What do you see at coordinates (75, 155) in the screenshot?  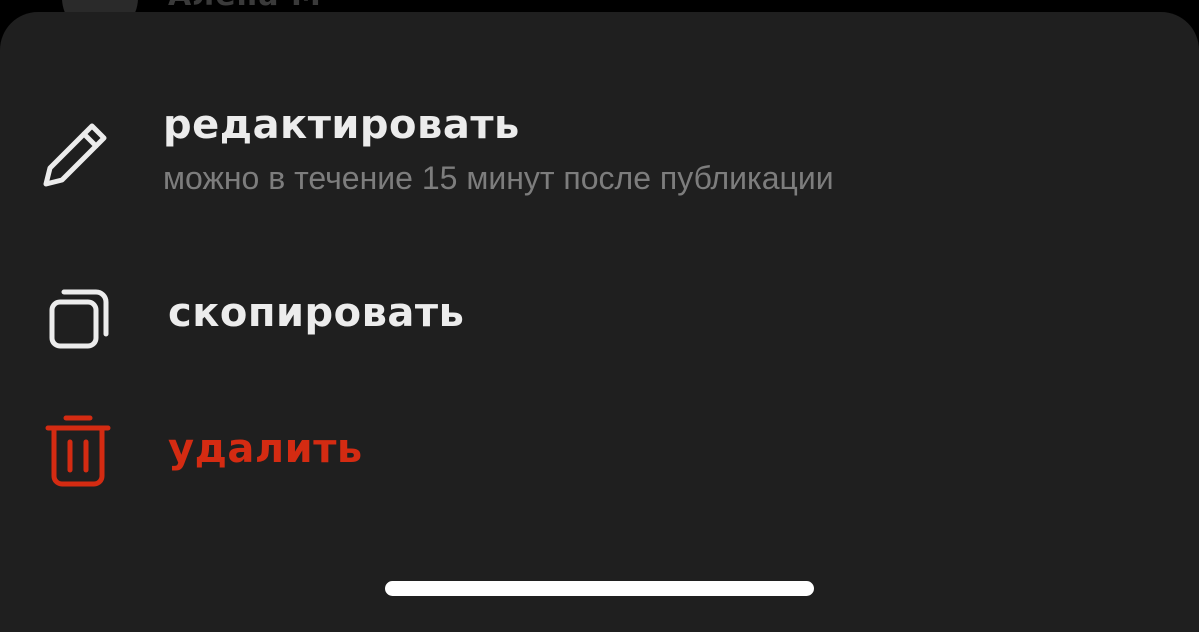 I see `pencil-icon` at bounding box center [75, 155].